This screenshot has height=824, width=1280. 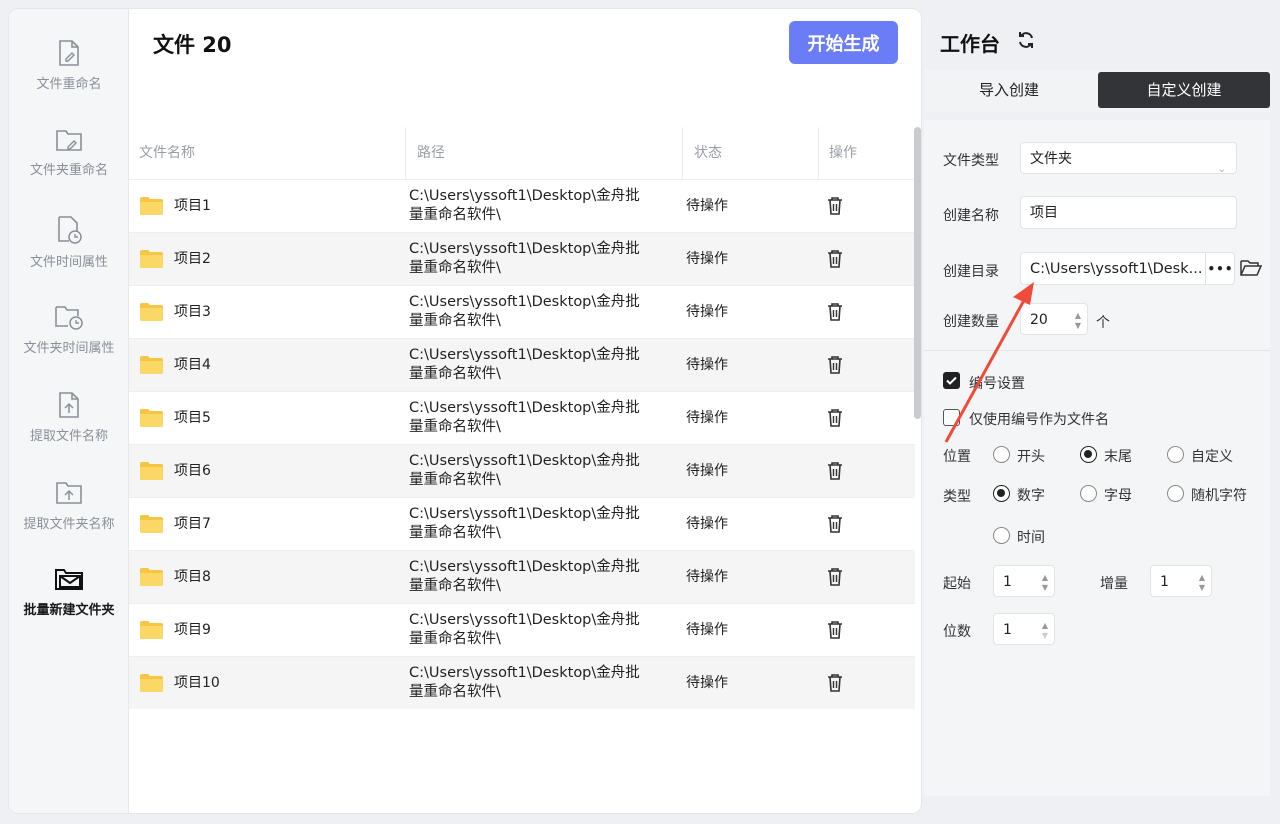 I want to click on position-option-end: 末尾, so click(x=1118, y=457).